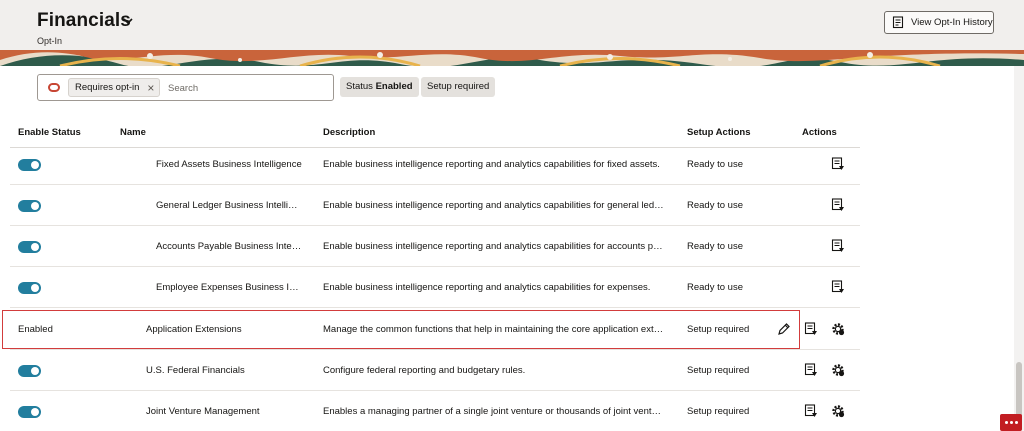 This screenshot has width=1024, height=431. I want to click on column-name: Name, so click(133, 132).